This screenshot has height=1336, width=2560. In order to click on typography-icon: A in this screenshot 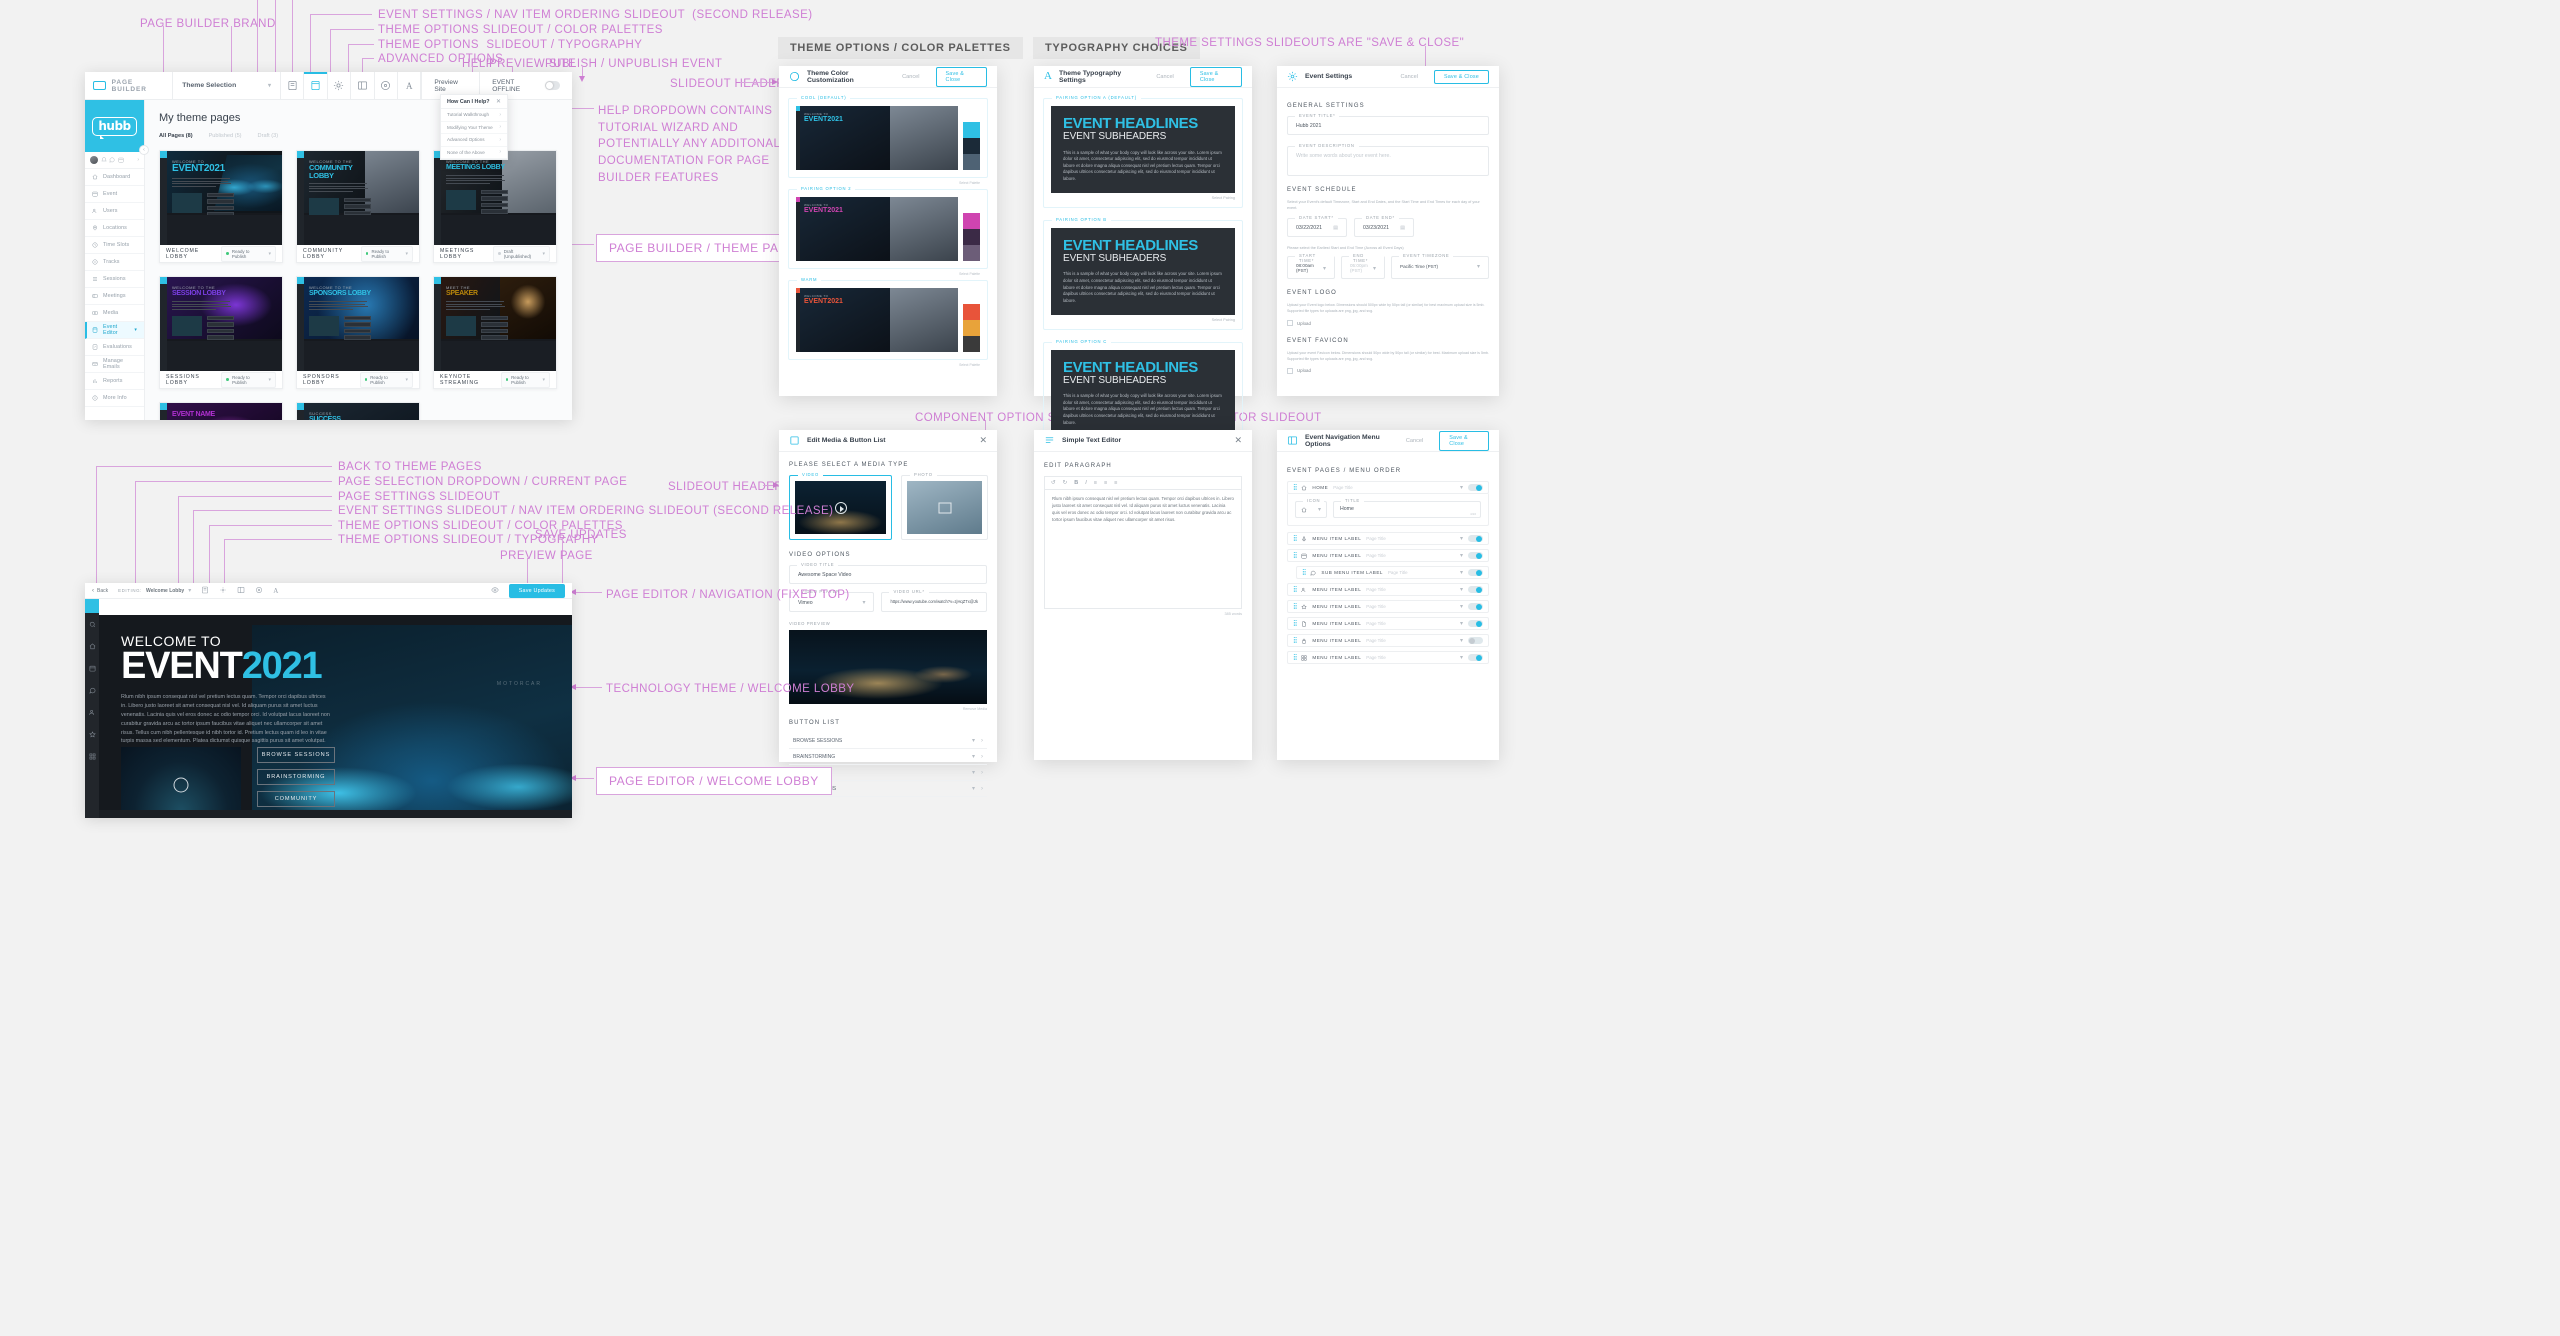, I will do `click(275, 591)`.